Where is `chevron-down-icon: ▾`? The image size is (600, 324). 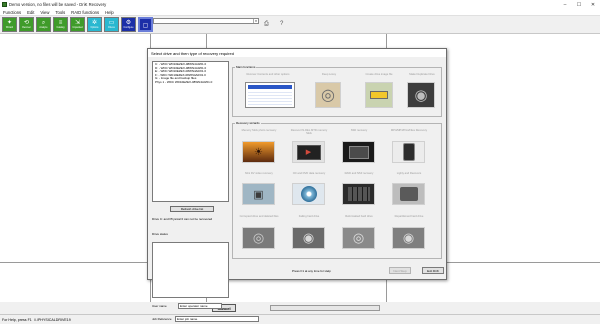 chevron-down-icon: ▾ is located at coordinates (255, 21).